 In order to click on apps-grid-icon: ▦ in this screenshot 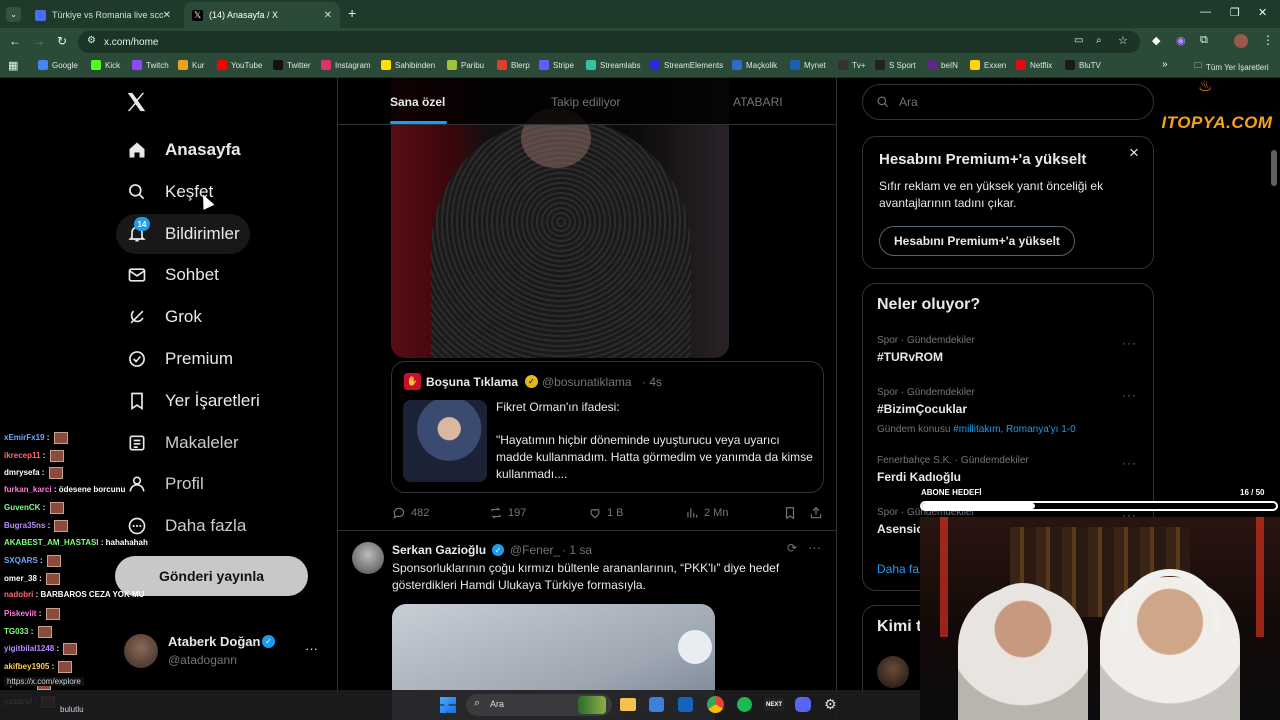, I will do `click(13, 65)`.